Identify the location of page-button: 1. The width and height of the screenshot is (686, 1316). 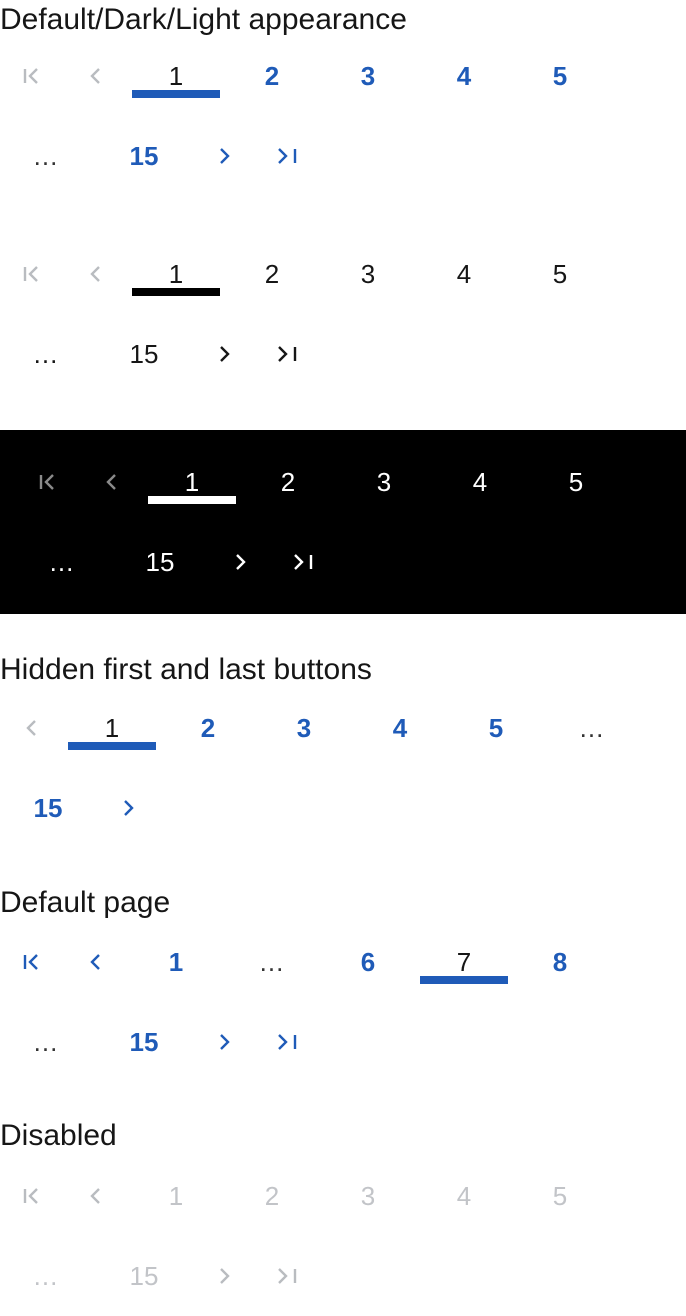
(176, 962).